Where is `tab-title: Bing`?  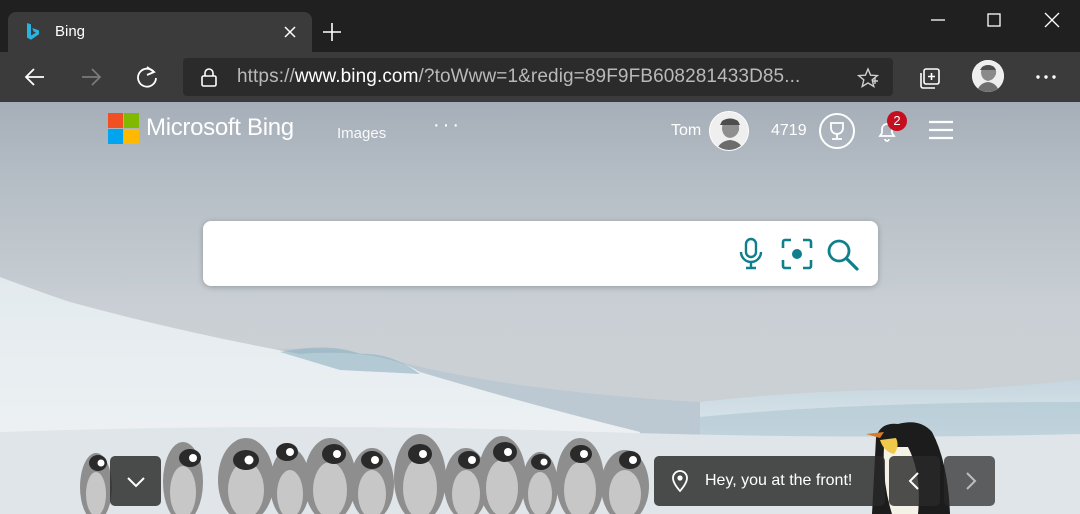 tab-title: Bing is located at coordinates (70, 31).